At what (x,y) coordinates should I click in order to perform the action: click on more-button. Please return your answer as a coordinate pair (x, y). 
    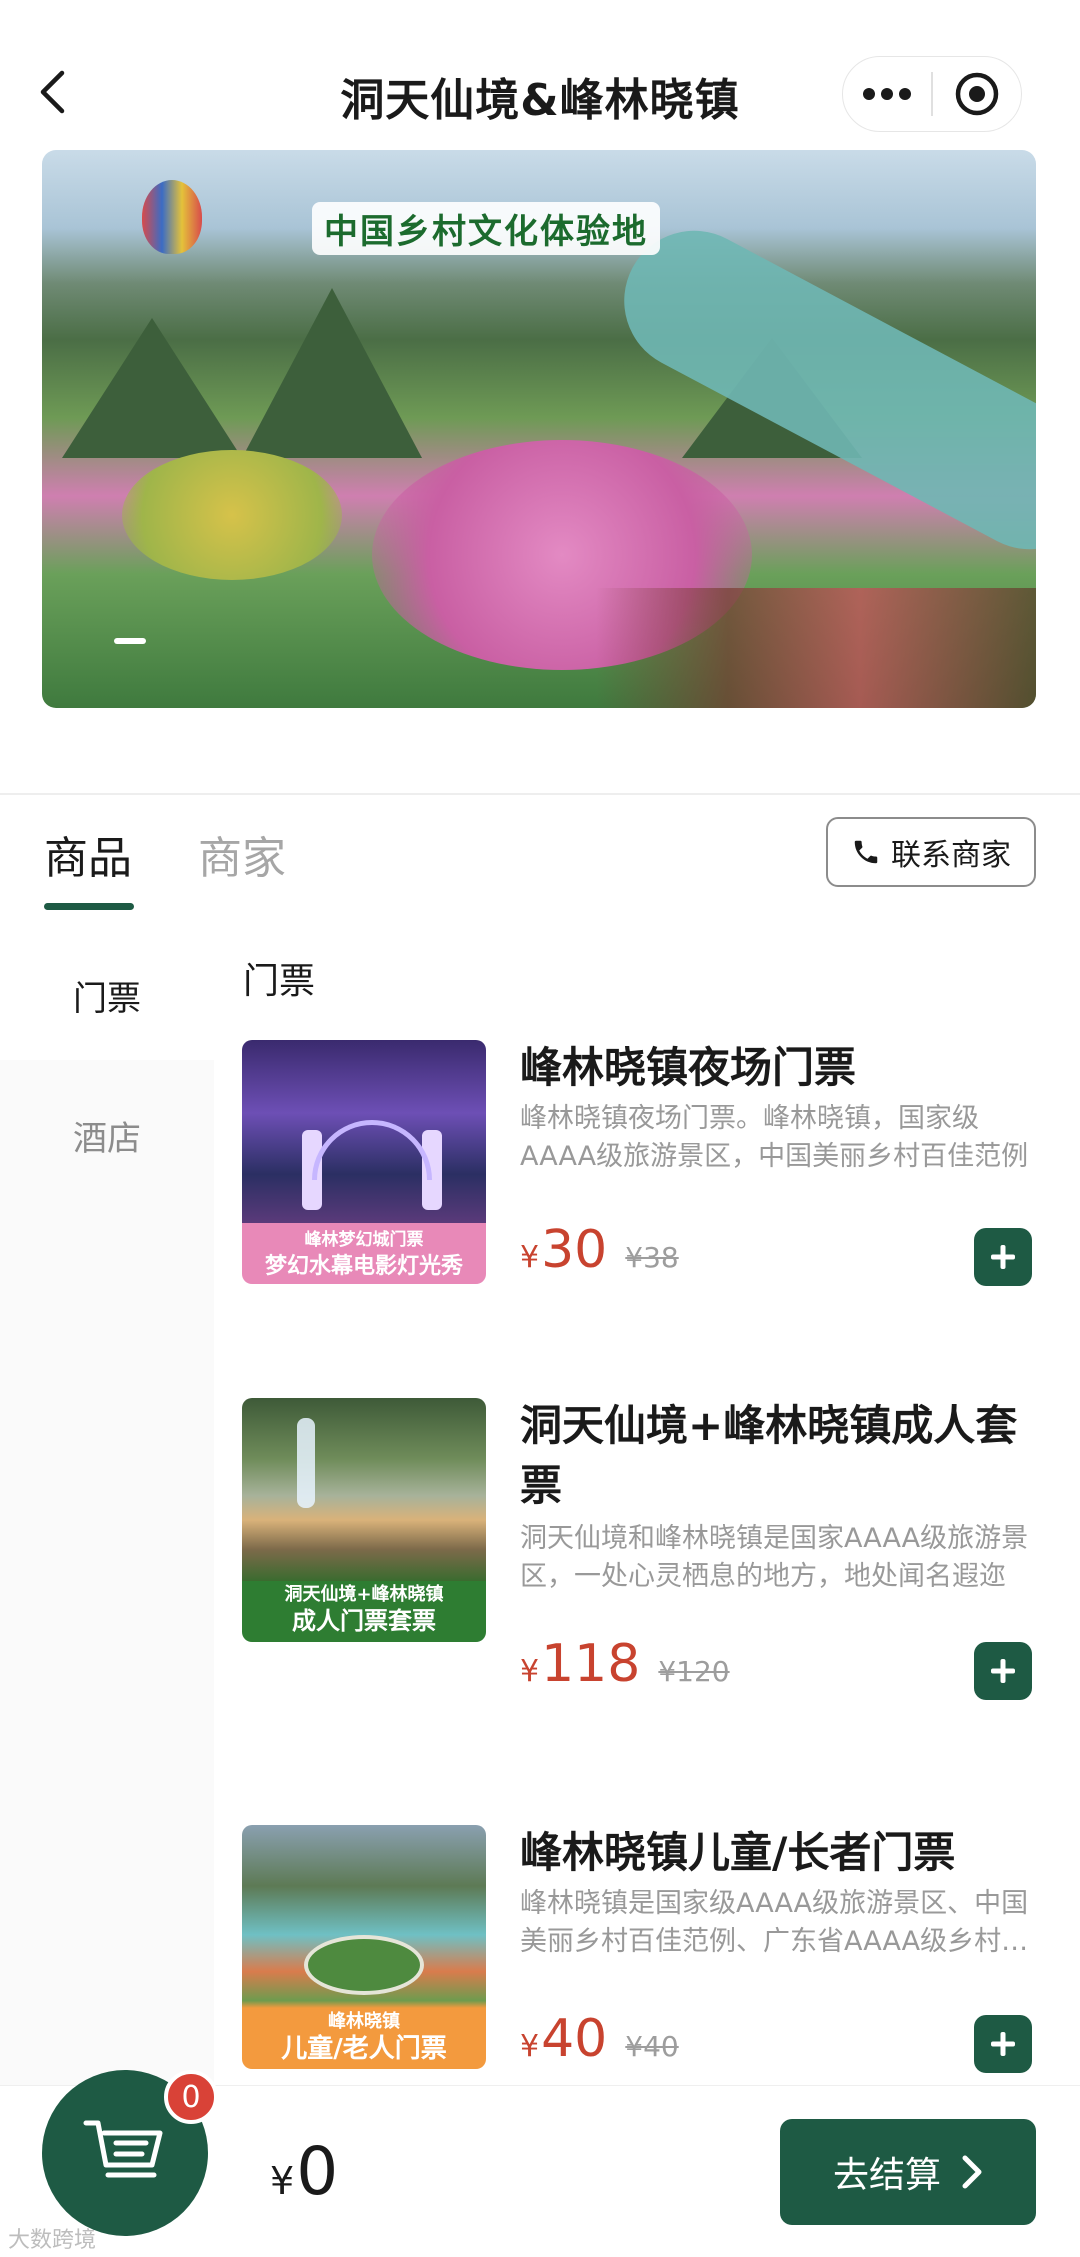
    Looking at the image, I should click on (887, 94).